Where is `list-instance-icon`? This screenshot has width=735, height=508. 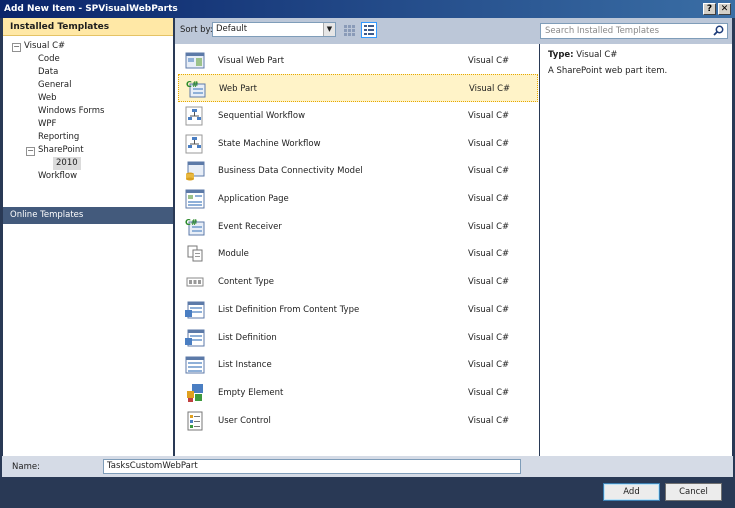 list-instance-icon is located at coordinates (195, 365).